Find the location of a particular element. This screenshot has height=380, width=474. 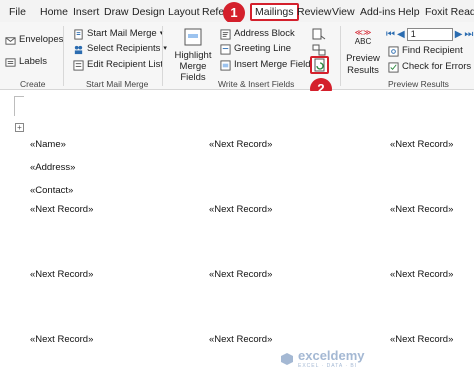

tab-design: Design is located at coordinates (148, 12).